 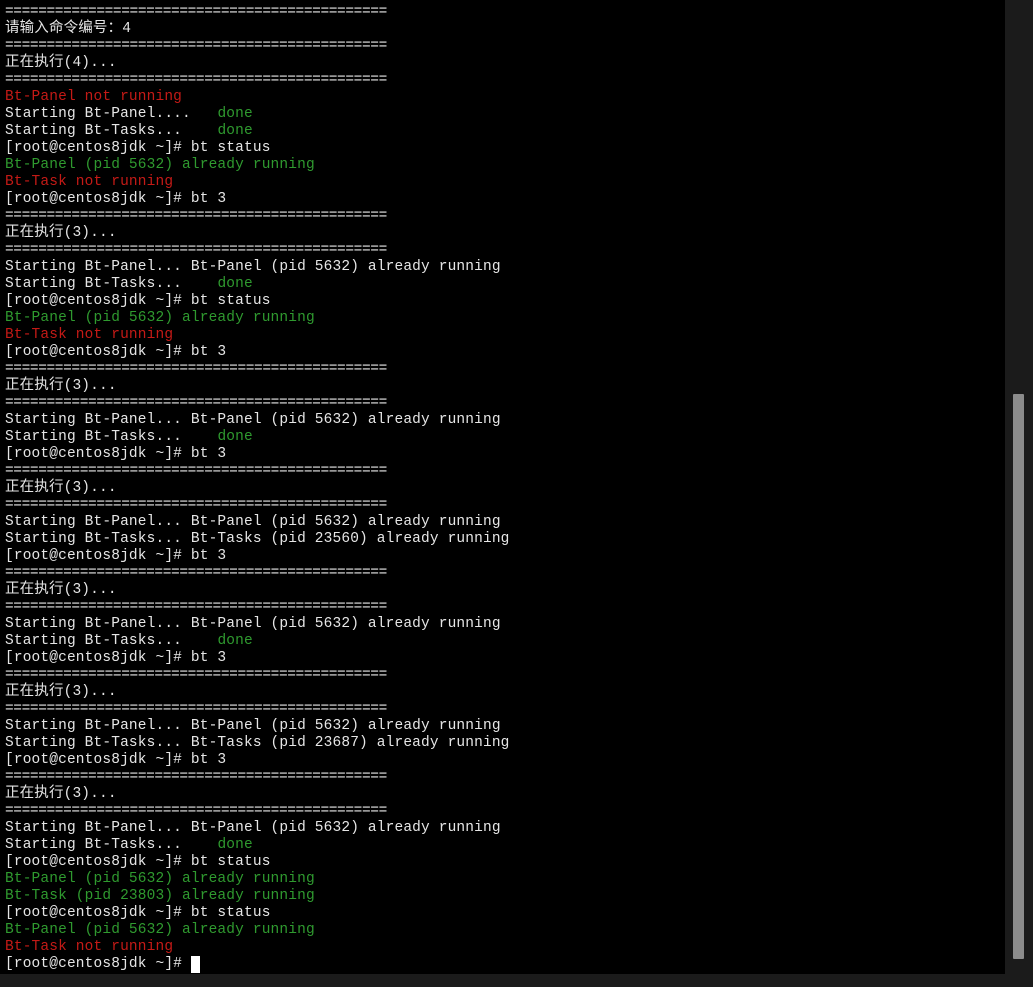 I want to click on terminal-line: 请输入命令编号：4, so click(x=257, y=29).